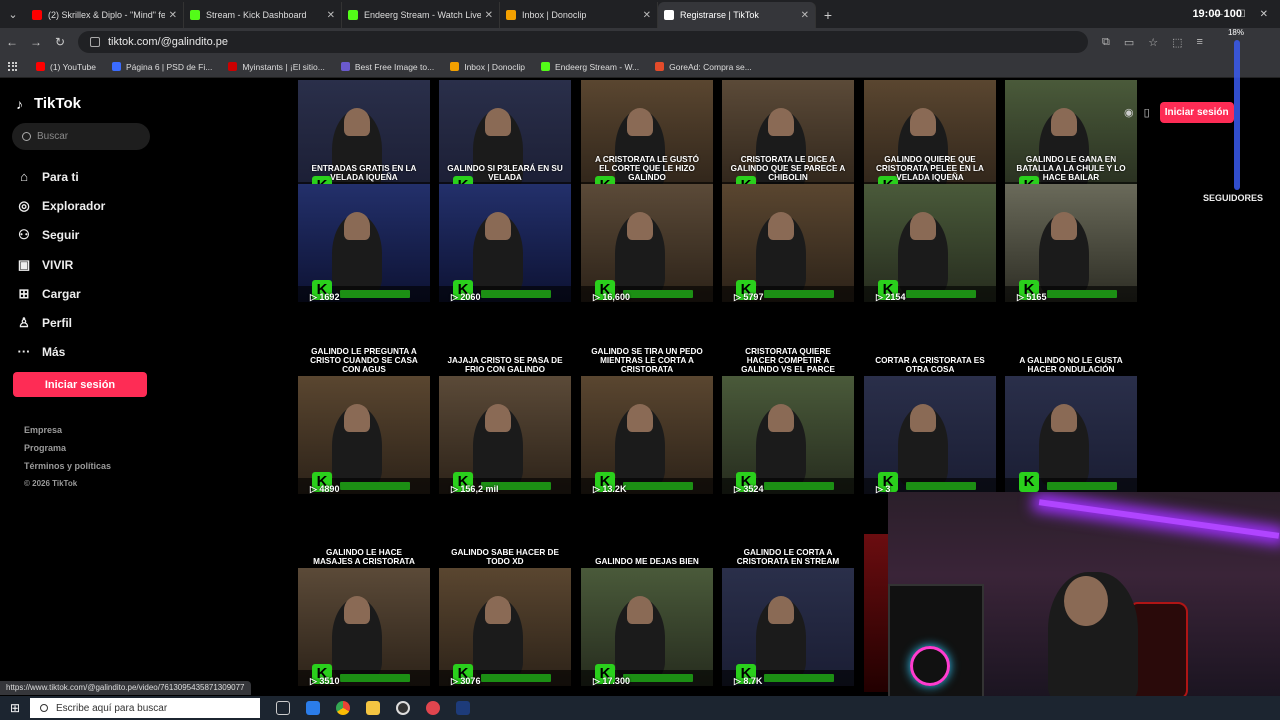 This screenshot has height=720, width=1280. I want to click on browser-tab-active: Registrarse | TikTok ✕, so click(737, 15).